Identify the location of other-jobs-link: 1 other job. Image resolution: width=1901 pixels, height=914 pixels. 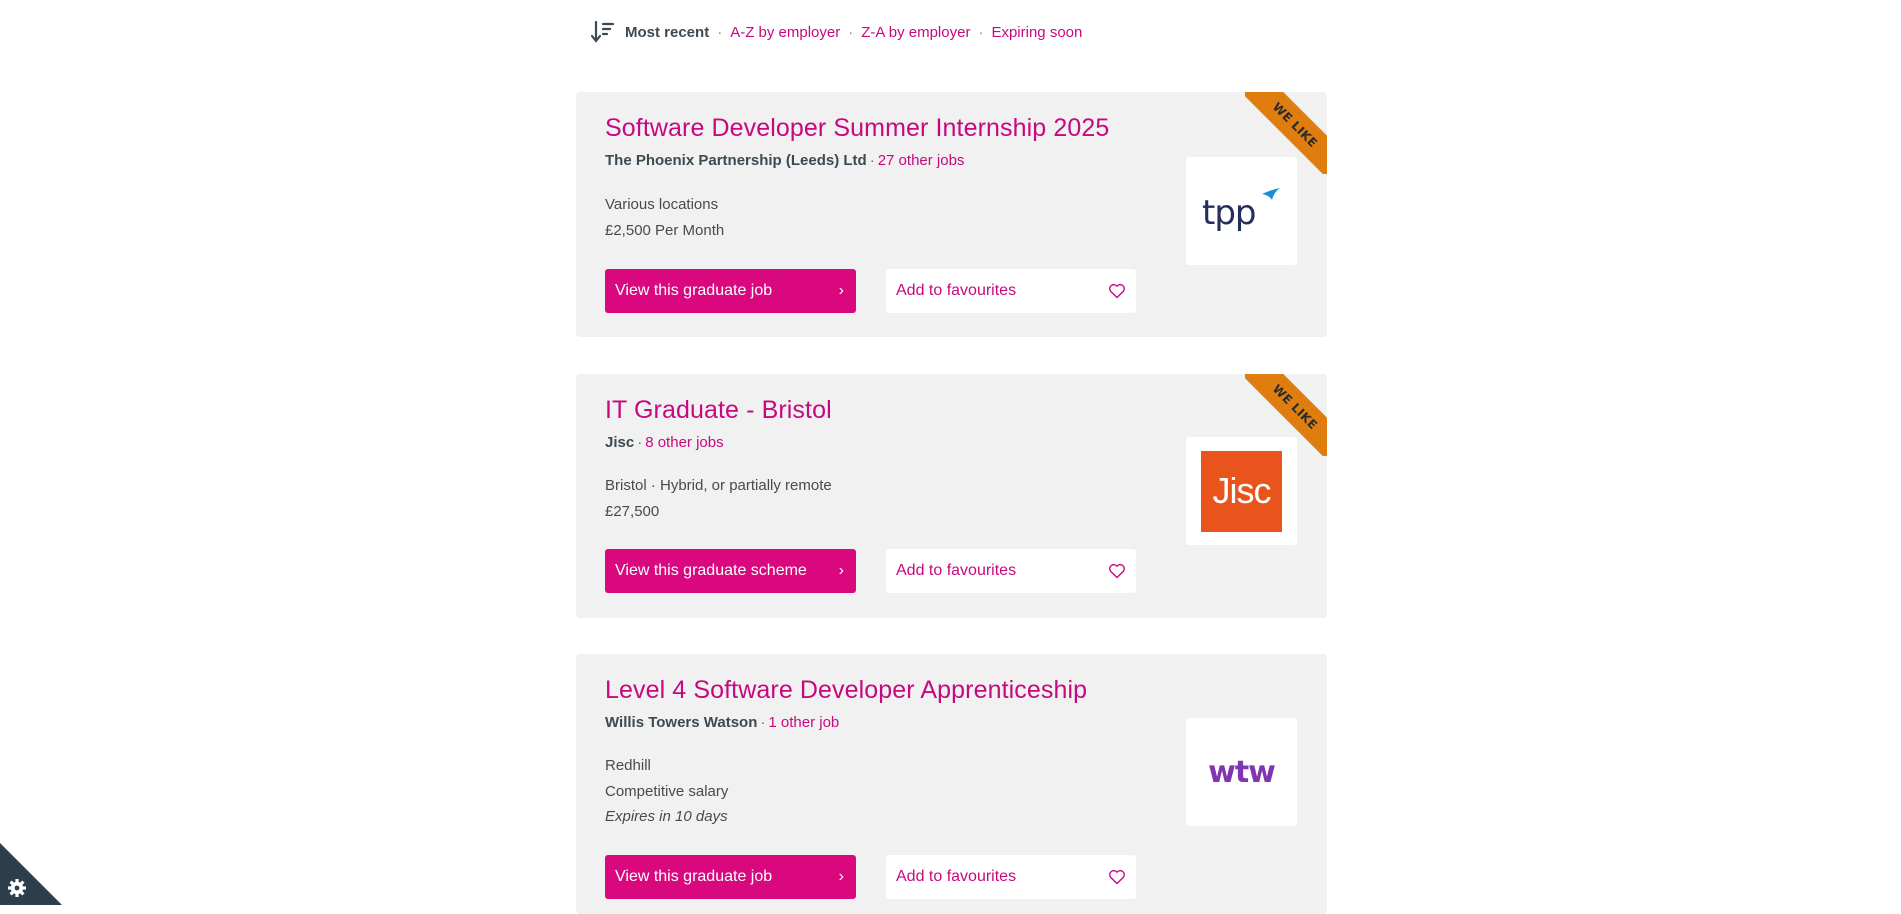
(803, 722).